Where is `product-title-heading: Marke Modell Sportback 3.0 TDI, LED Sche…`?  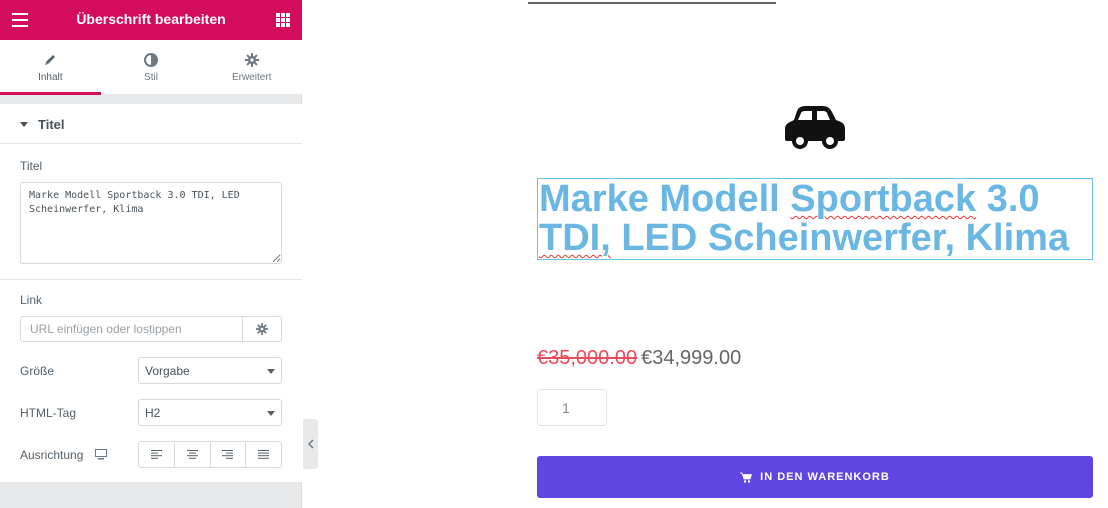 product-title-heading: Marke Modell Sportback 3.0 TDI, LED Sche… is located at coordinates (815, 219).